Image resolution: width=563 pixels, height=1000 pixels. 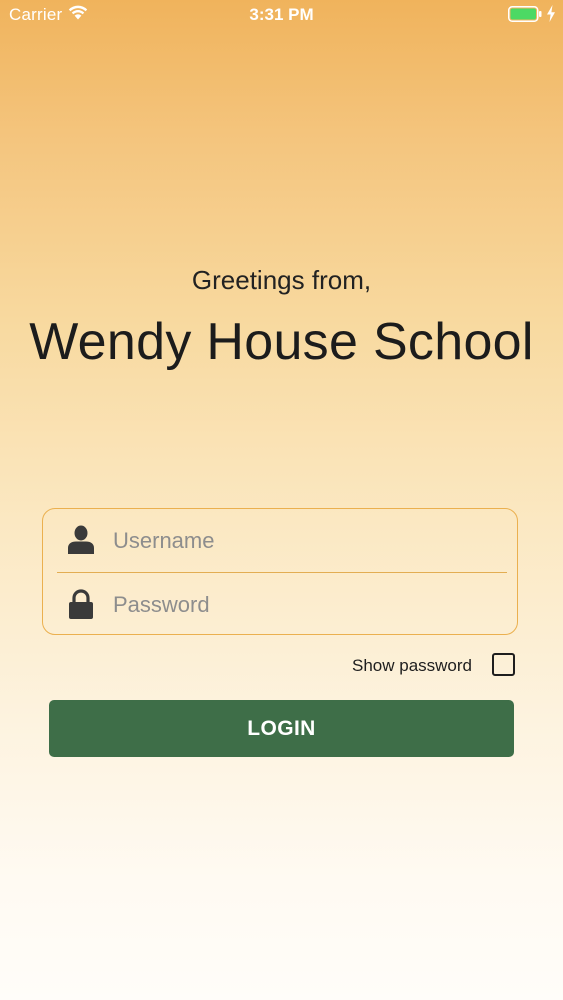 What do you see at coordinates (81, 539) in the screenshot?
I see `user-icon` at bounding box center [81, 539].